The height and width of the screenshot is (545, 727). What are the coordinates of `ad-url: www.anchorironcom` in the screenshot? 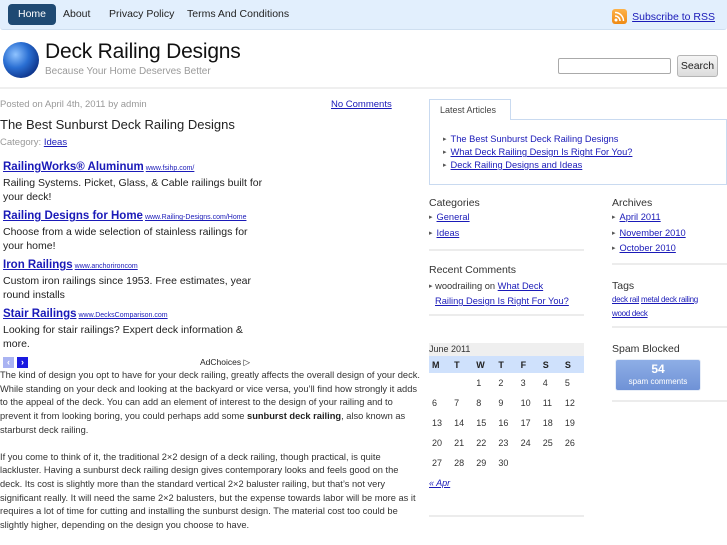 It's located at (106, 266).